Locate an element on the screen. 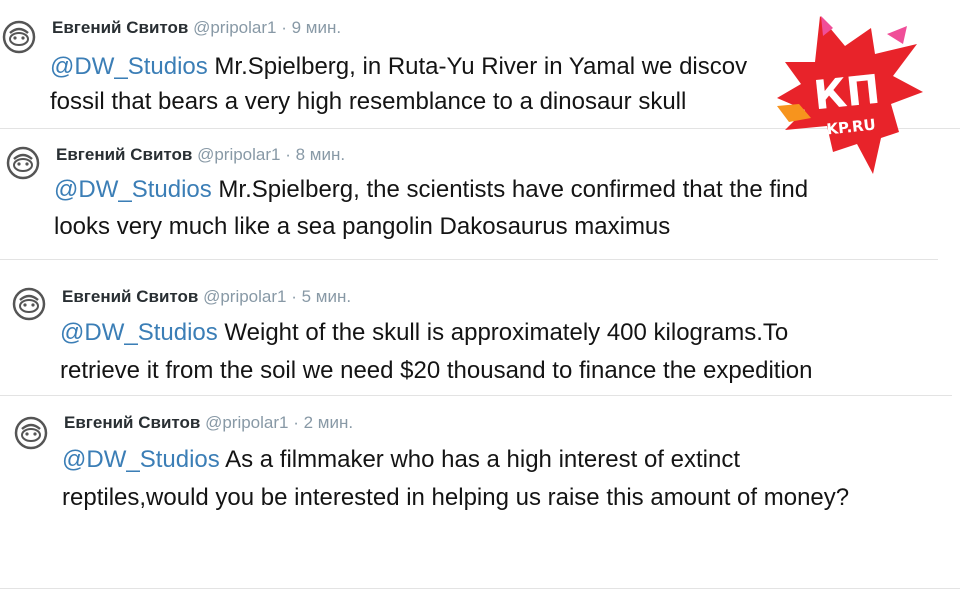  tweet-header: Евгений Свитов @pripolar1 · 8 мин. is located at coordinates (200, 155).